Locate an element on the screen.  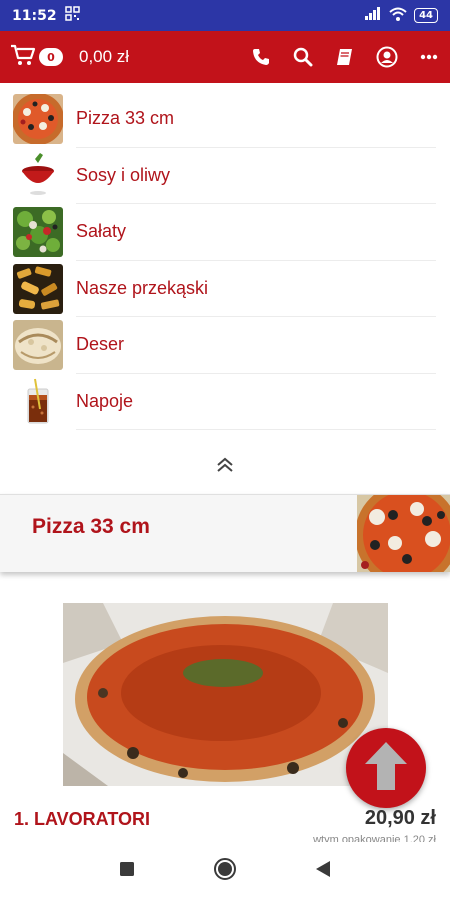
category-label: Sosy i oliwy is located at coordinates (256, 176).